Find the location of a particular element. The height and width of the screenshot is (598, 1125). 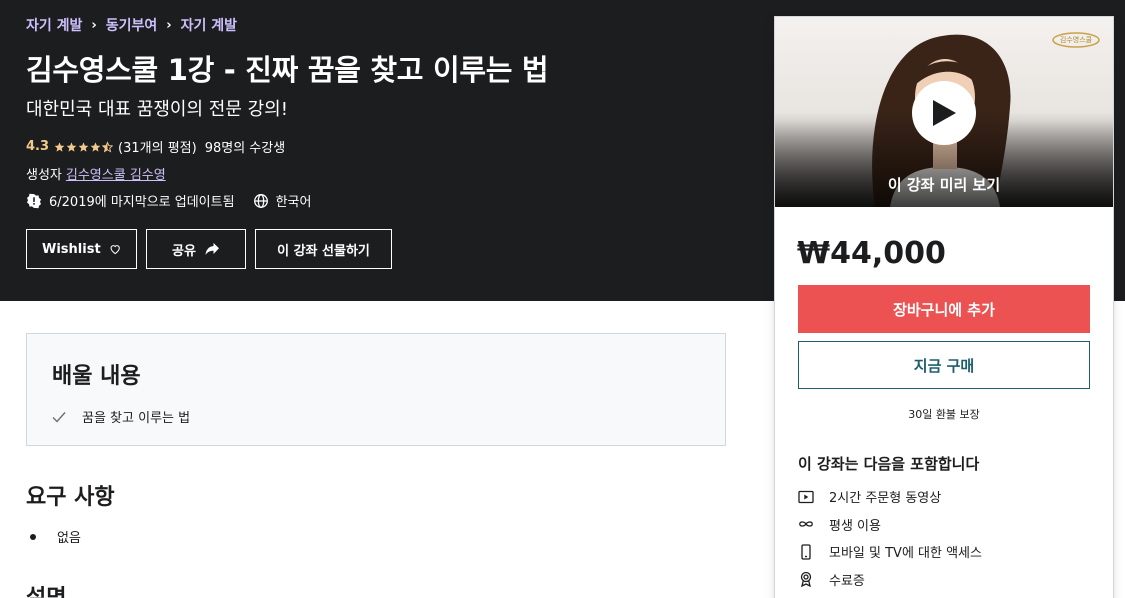

what-you-learn-box: 배울 내용 꿈을 찾고 이루는 법 is located at coordinates (376, 389).